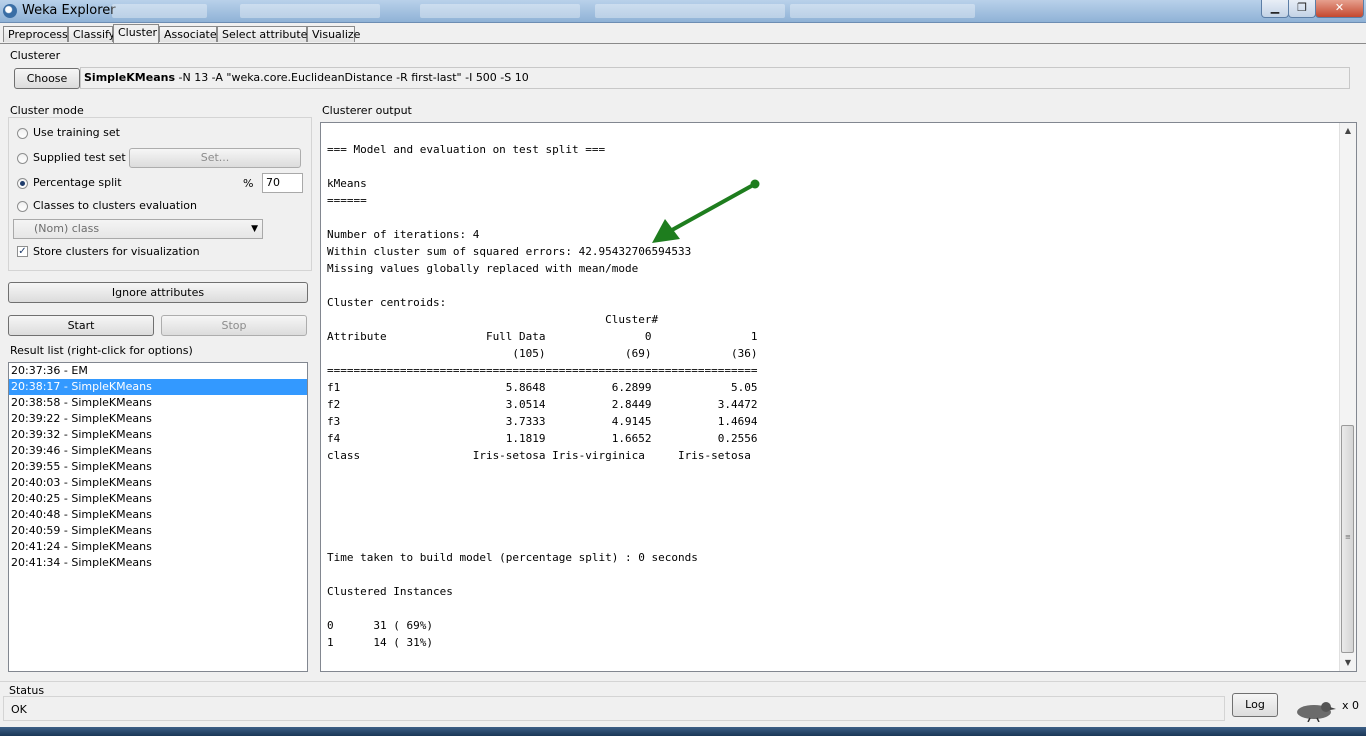 This screenshot has width=1366, height=736. What do you see at coordinates (158, 292) in the screenshot?
I see `ignore-attributes-button: Ignore attributes` at bounding box center [158, 292].